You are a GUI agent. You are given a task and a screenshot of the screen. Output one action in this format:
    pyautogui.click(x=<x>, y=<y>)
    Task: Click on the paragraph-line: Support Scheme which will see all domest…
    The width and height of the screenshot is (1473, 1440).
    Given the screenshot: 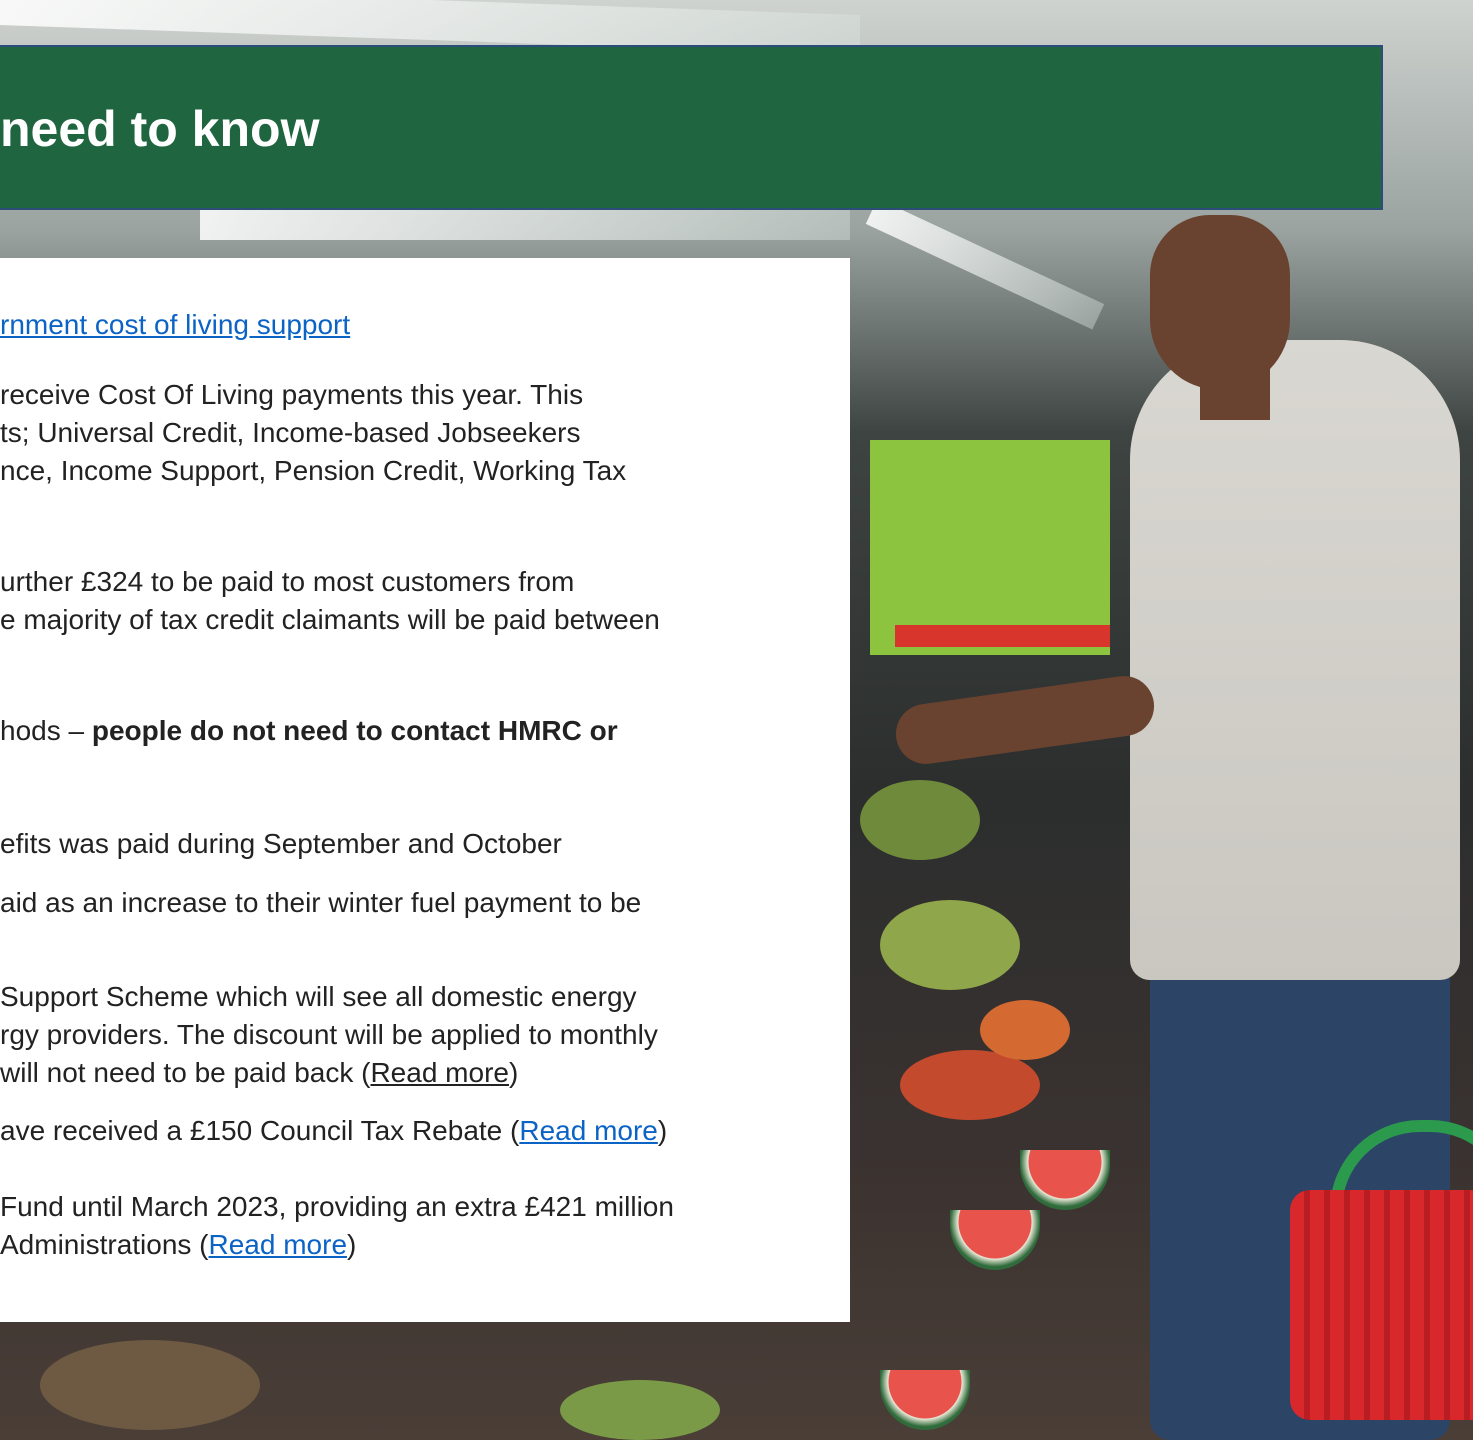 What is the action you would take?
    pyautogui.click(x=318, y=996)
    